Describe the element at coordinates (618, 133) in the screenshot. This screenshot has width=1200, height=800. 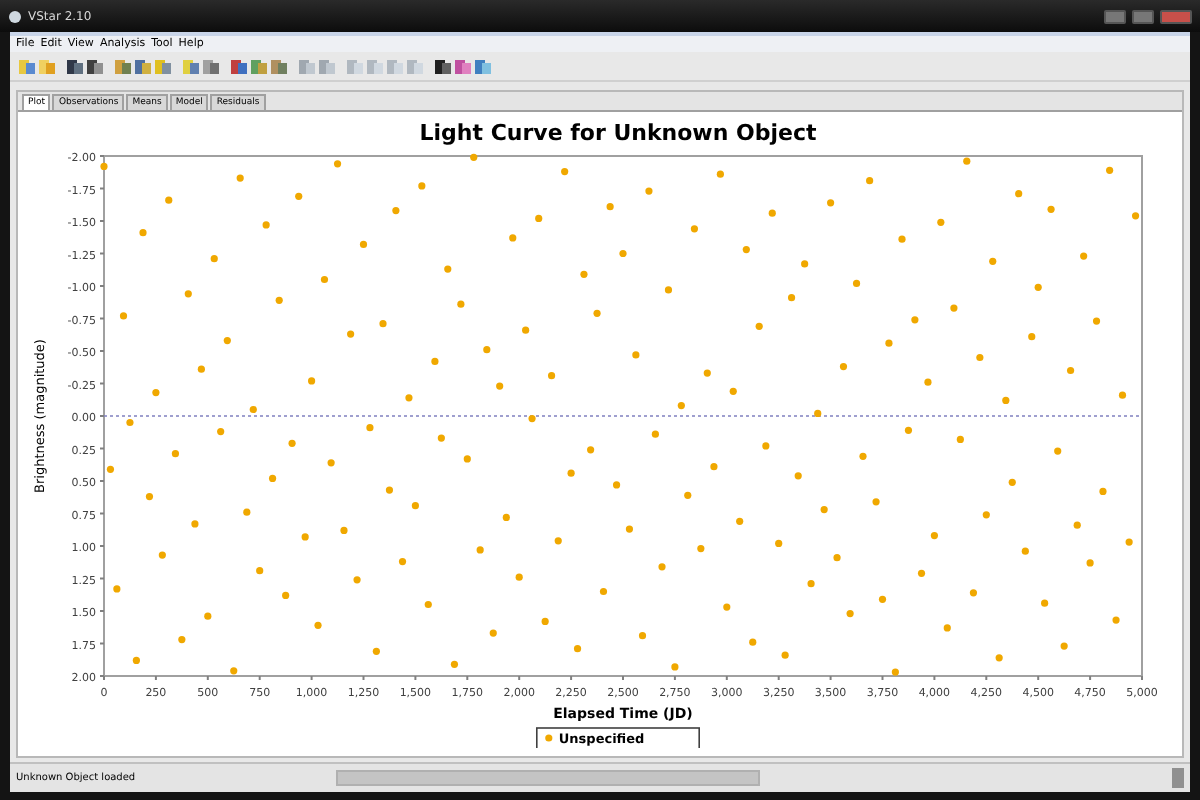
I see `chart-title: Light Curve for Unknown Object` at that location.